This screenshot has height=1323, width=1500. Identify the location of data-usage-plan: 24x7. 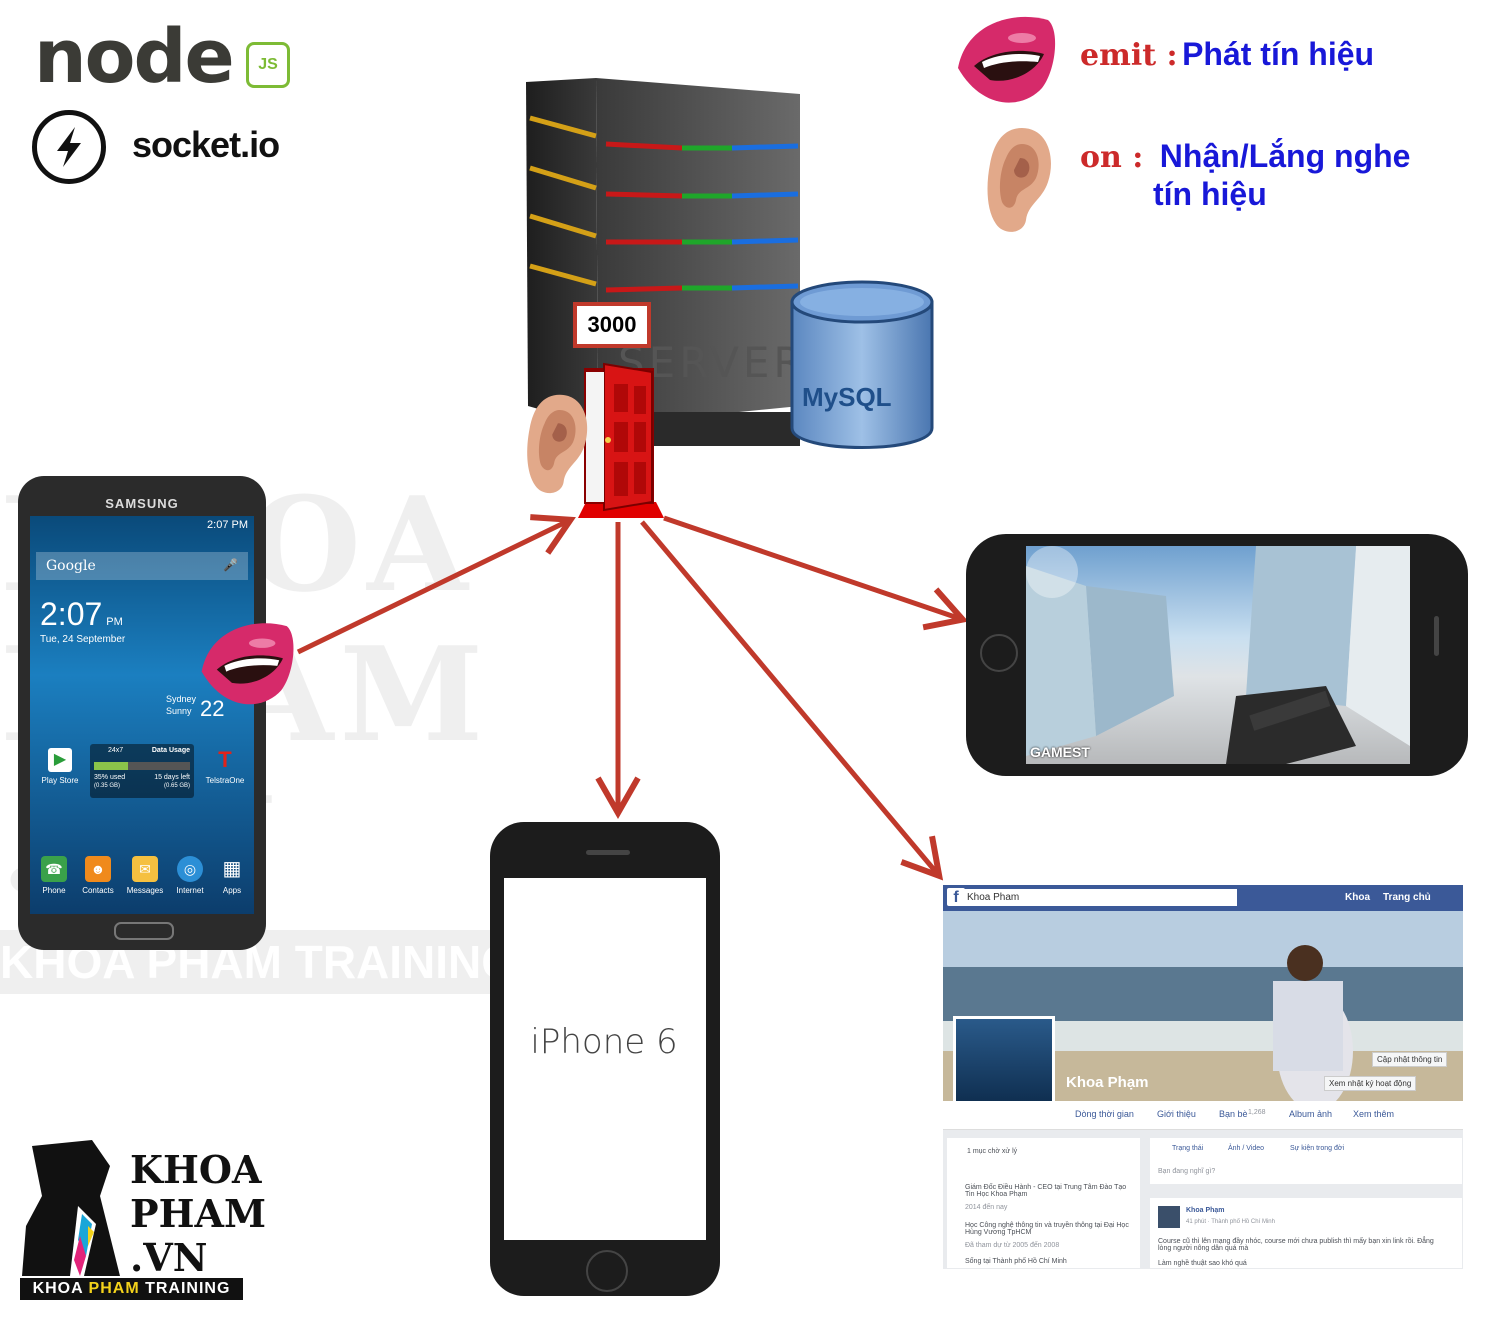
(116, 750).